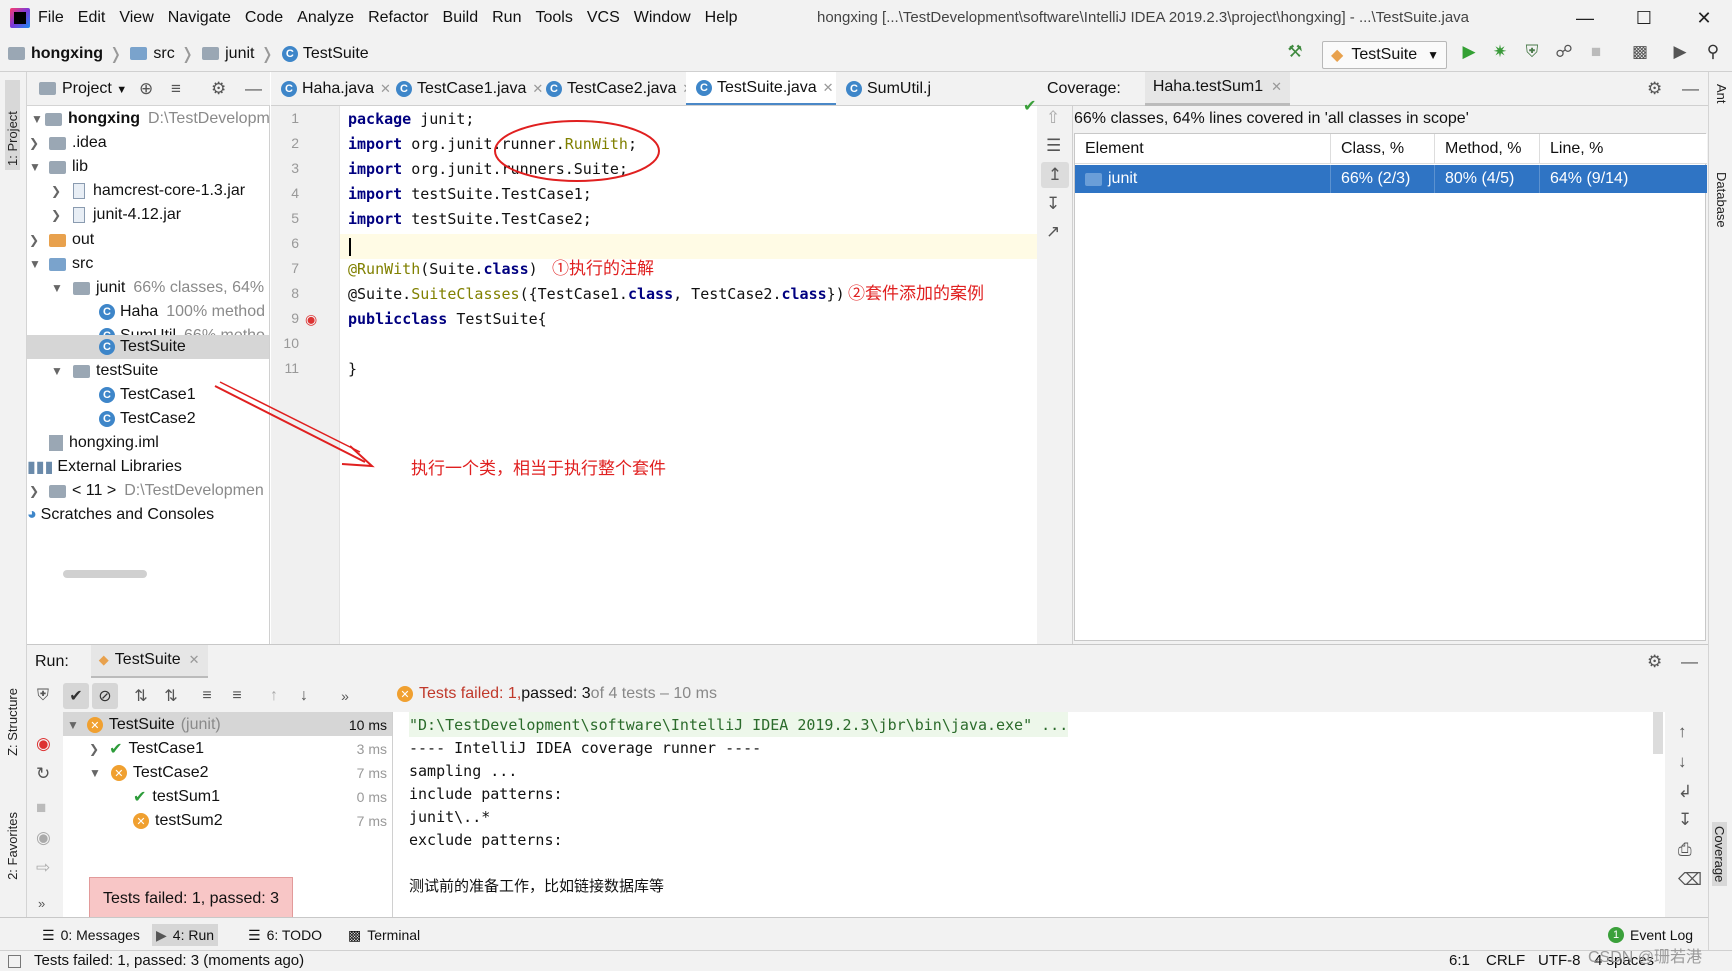 The height and width of the screenshot is (971, 1732). Describe the element at coordinates (1053, 232) in the screenshot. I see `export-report-icon: ↗` at that location.